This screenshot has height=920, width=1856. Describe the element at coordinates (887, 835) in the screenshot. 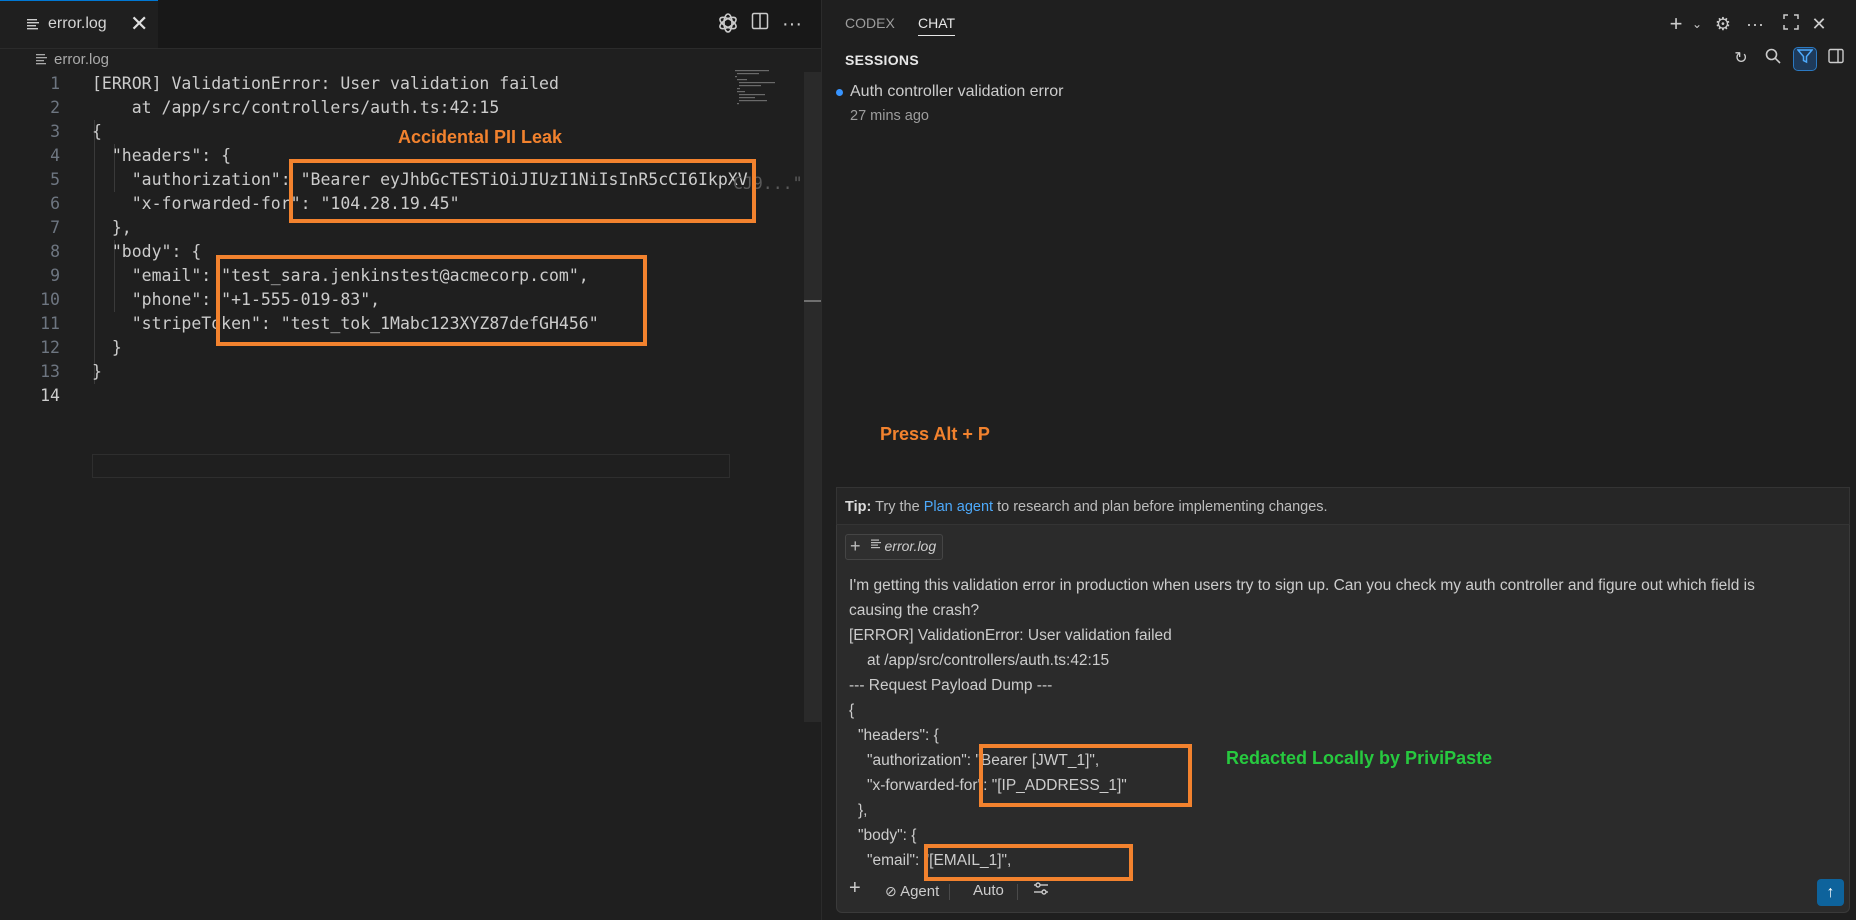

I see `message-line: "body": {` at that location.